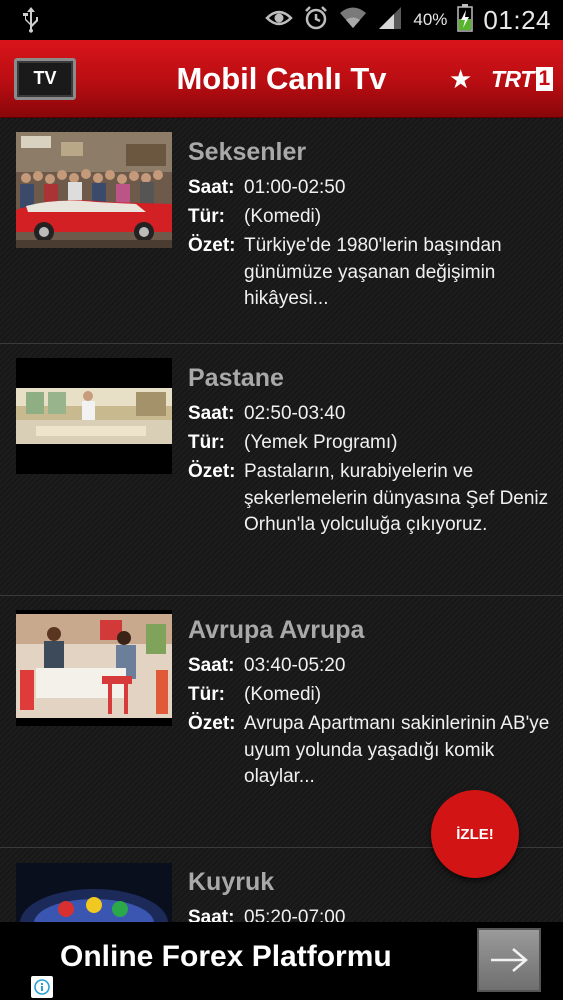  I want to click on genre-value: (Yemek Programı), so click(321, 442).